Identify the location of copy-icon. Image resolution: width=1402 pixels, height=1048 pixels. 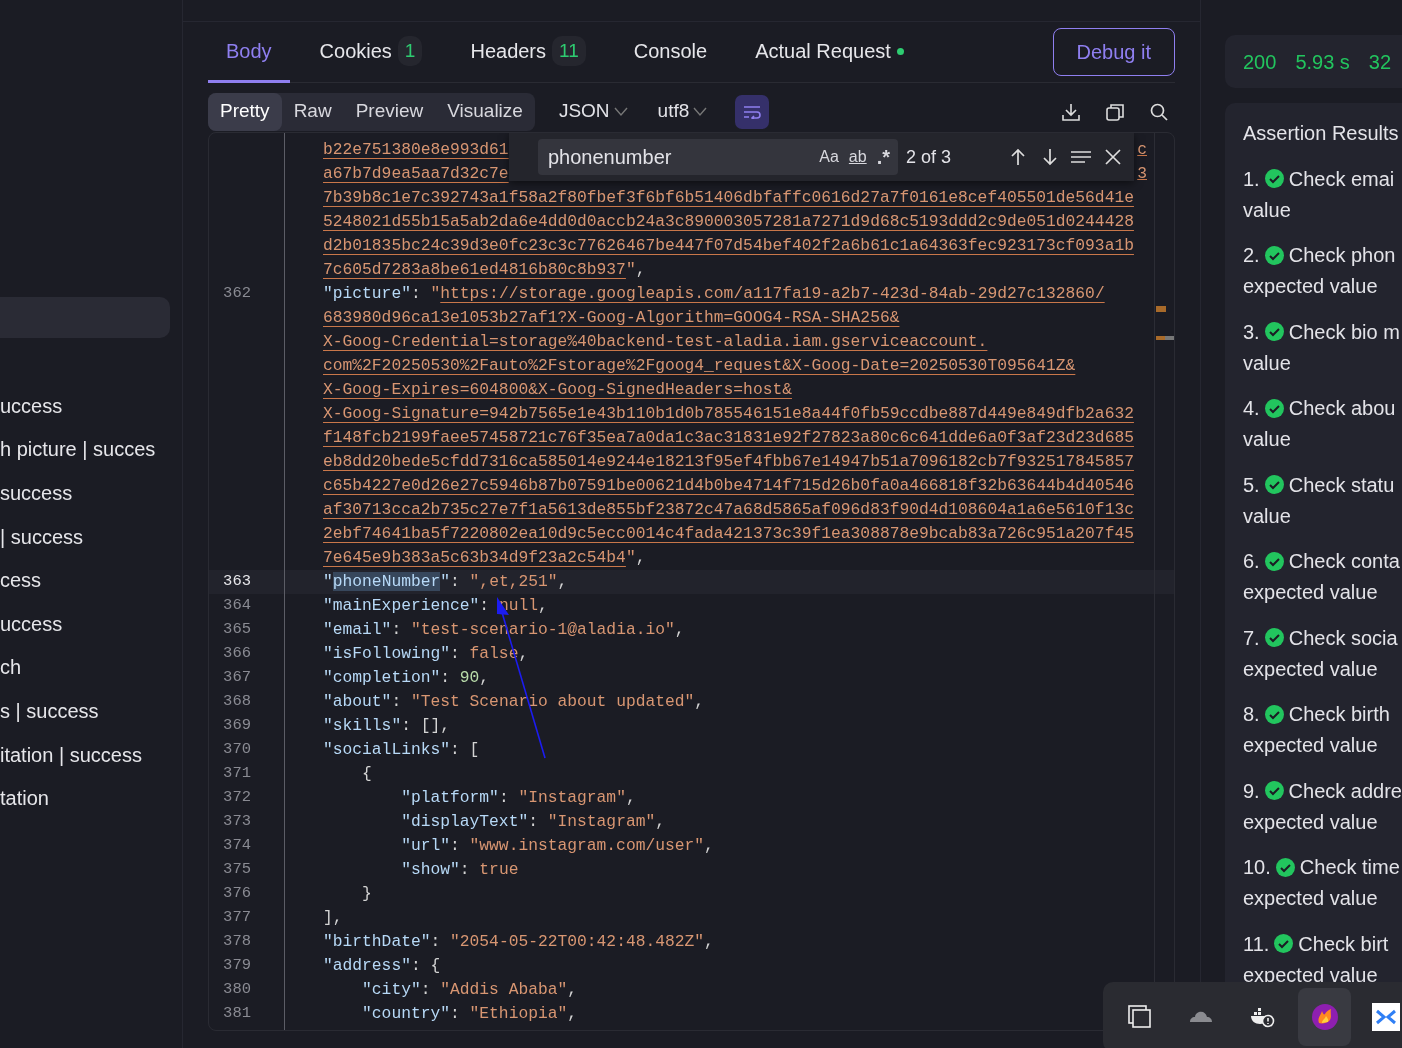
(1115, 111).